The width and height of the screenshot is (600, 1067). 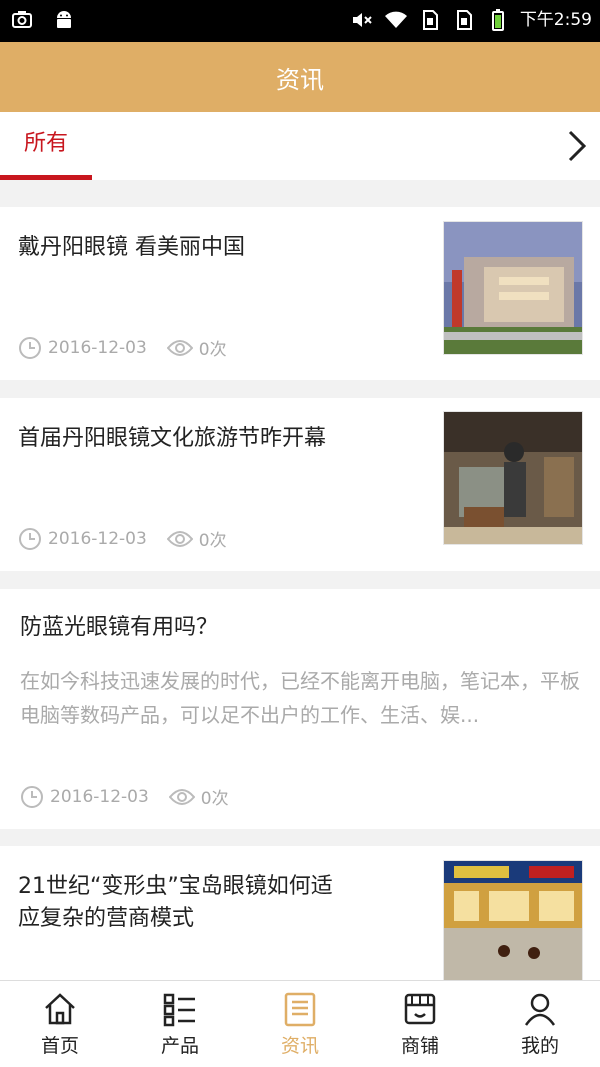 I want to click on nav-home-label: 首页, so click(x=59, y=1046).